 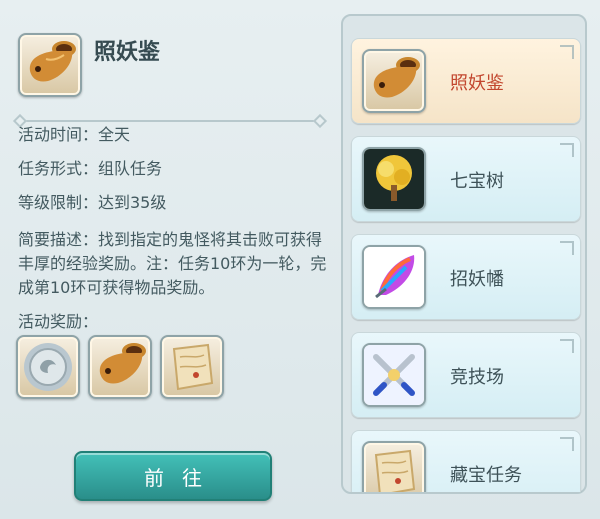 What do you see at coordinates (477, 83) in the screenshot?
I see `list-item-label: 照妖鉴` at bounding box center [477, 83].